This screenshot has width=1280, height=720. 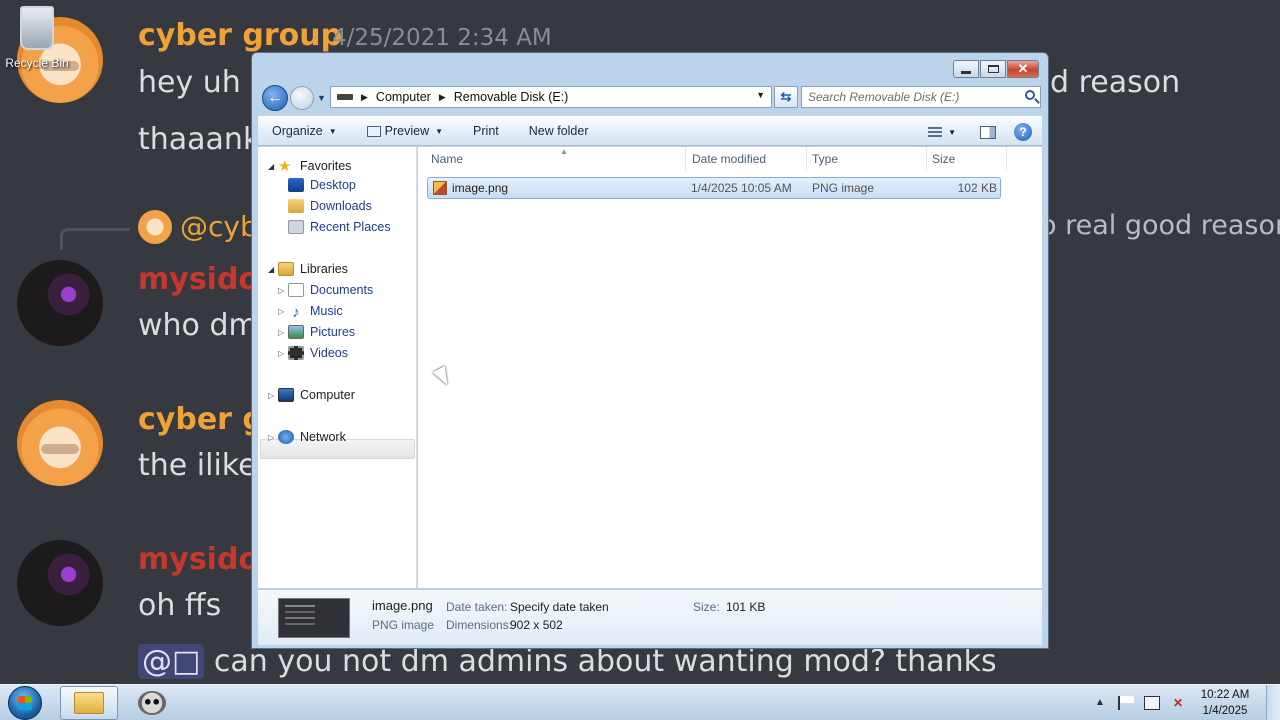 What do you see at coordinates (403, 97) in the screenshot?
I see `breadcrumb-computer: Computer` at bounding box center [403, 97].